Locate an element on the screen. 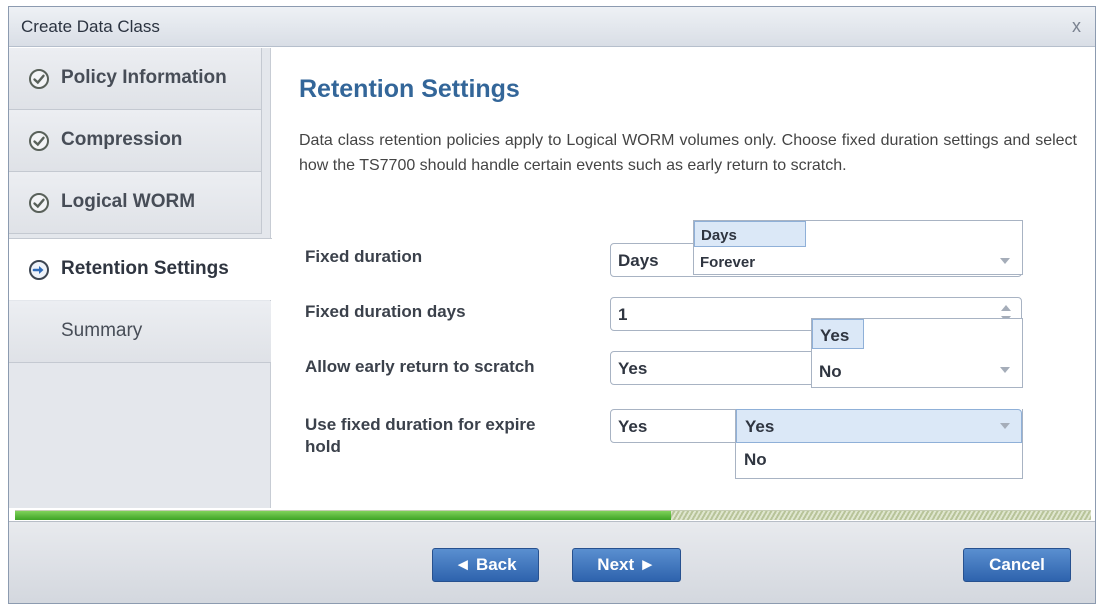  early-return-options: Yes No is located at coordinates (917, 353).